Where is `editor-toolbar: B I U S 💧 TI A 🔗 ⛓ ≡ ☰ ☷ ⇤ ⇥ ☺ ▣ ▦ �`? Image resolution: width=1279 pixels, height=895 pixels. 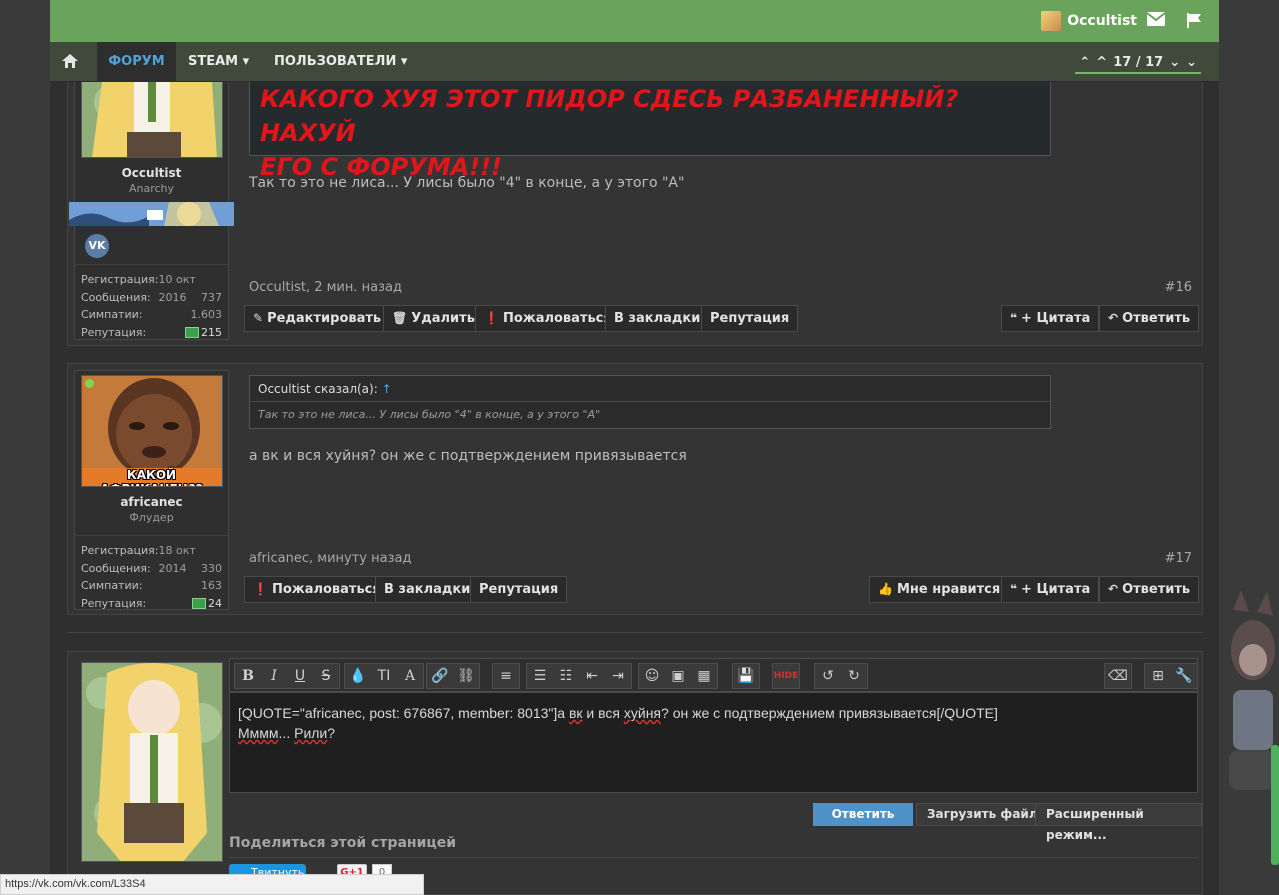
editor-toolbar: B I U S 💧 TI A 🔗 ⛓ ≡ ☰ ☷ ⇤ ⇥ ☺ ▣ ▦ � is located at coordinates (713, 675).